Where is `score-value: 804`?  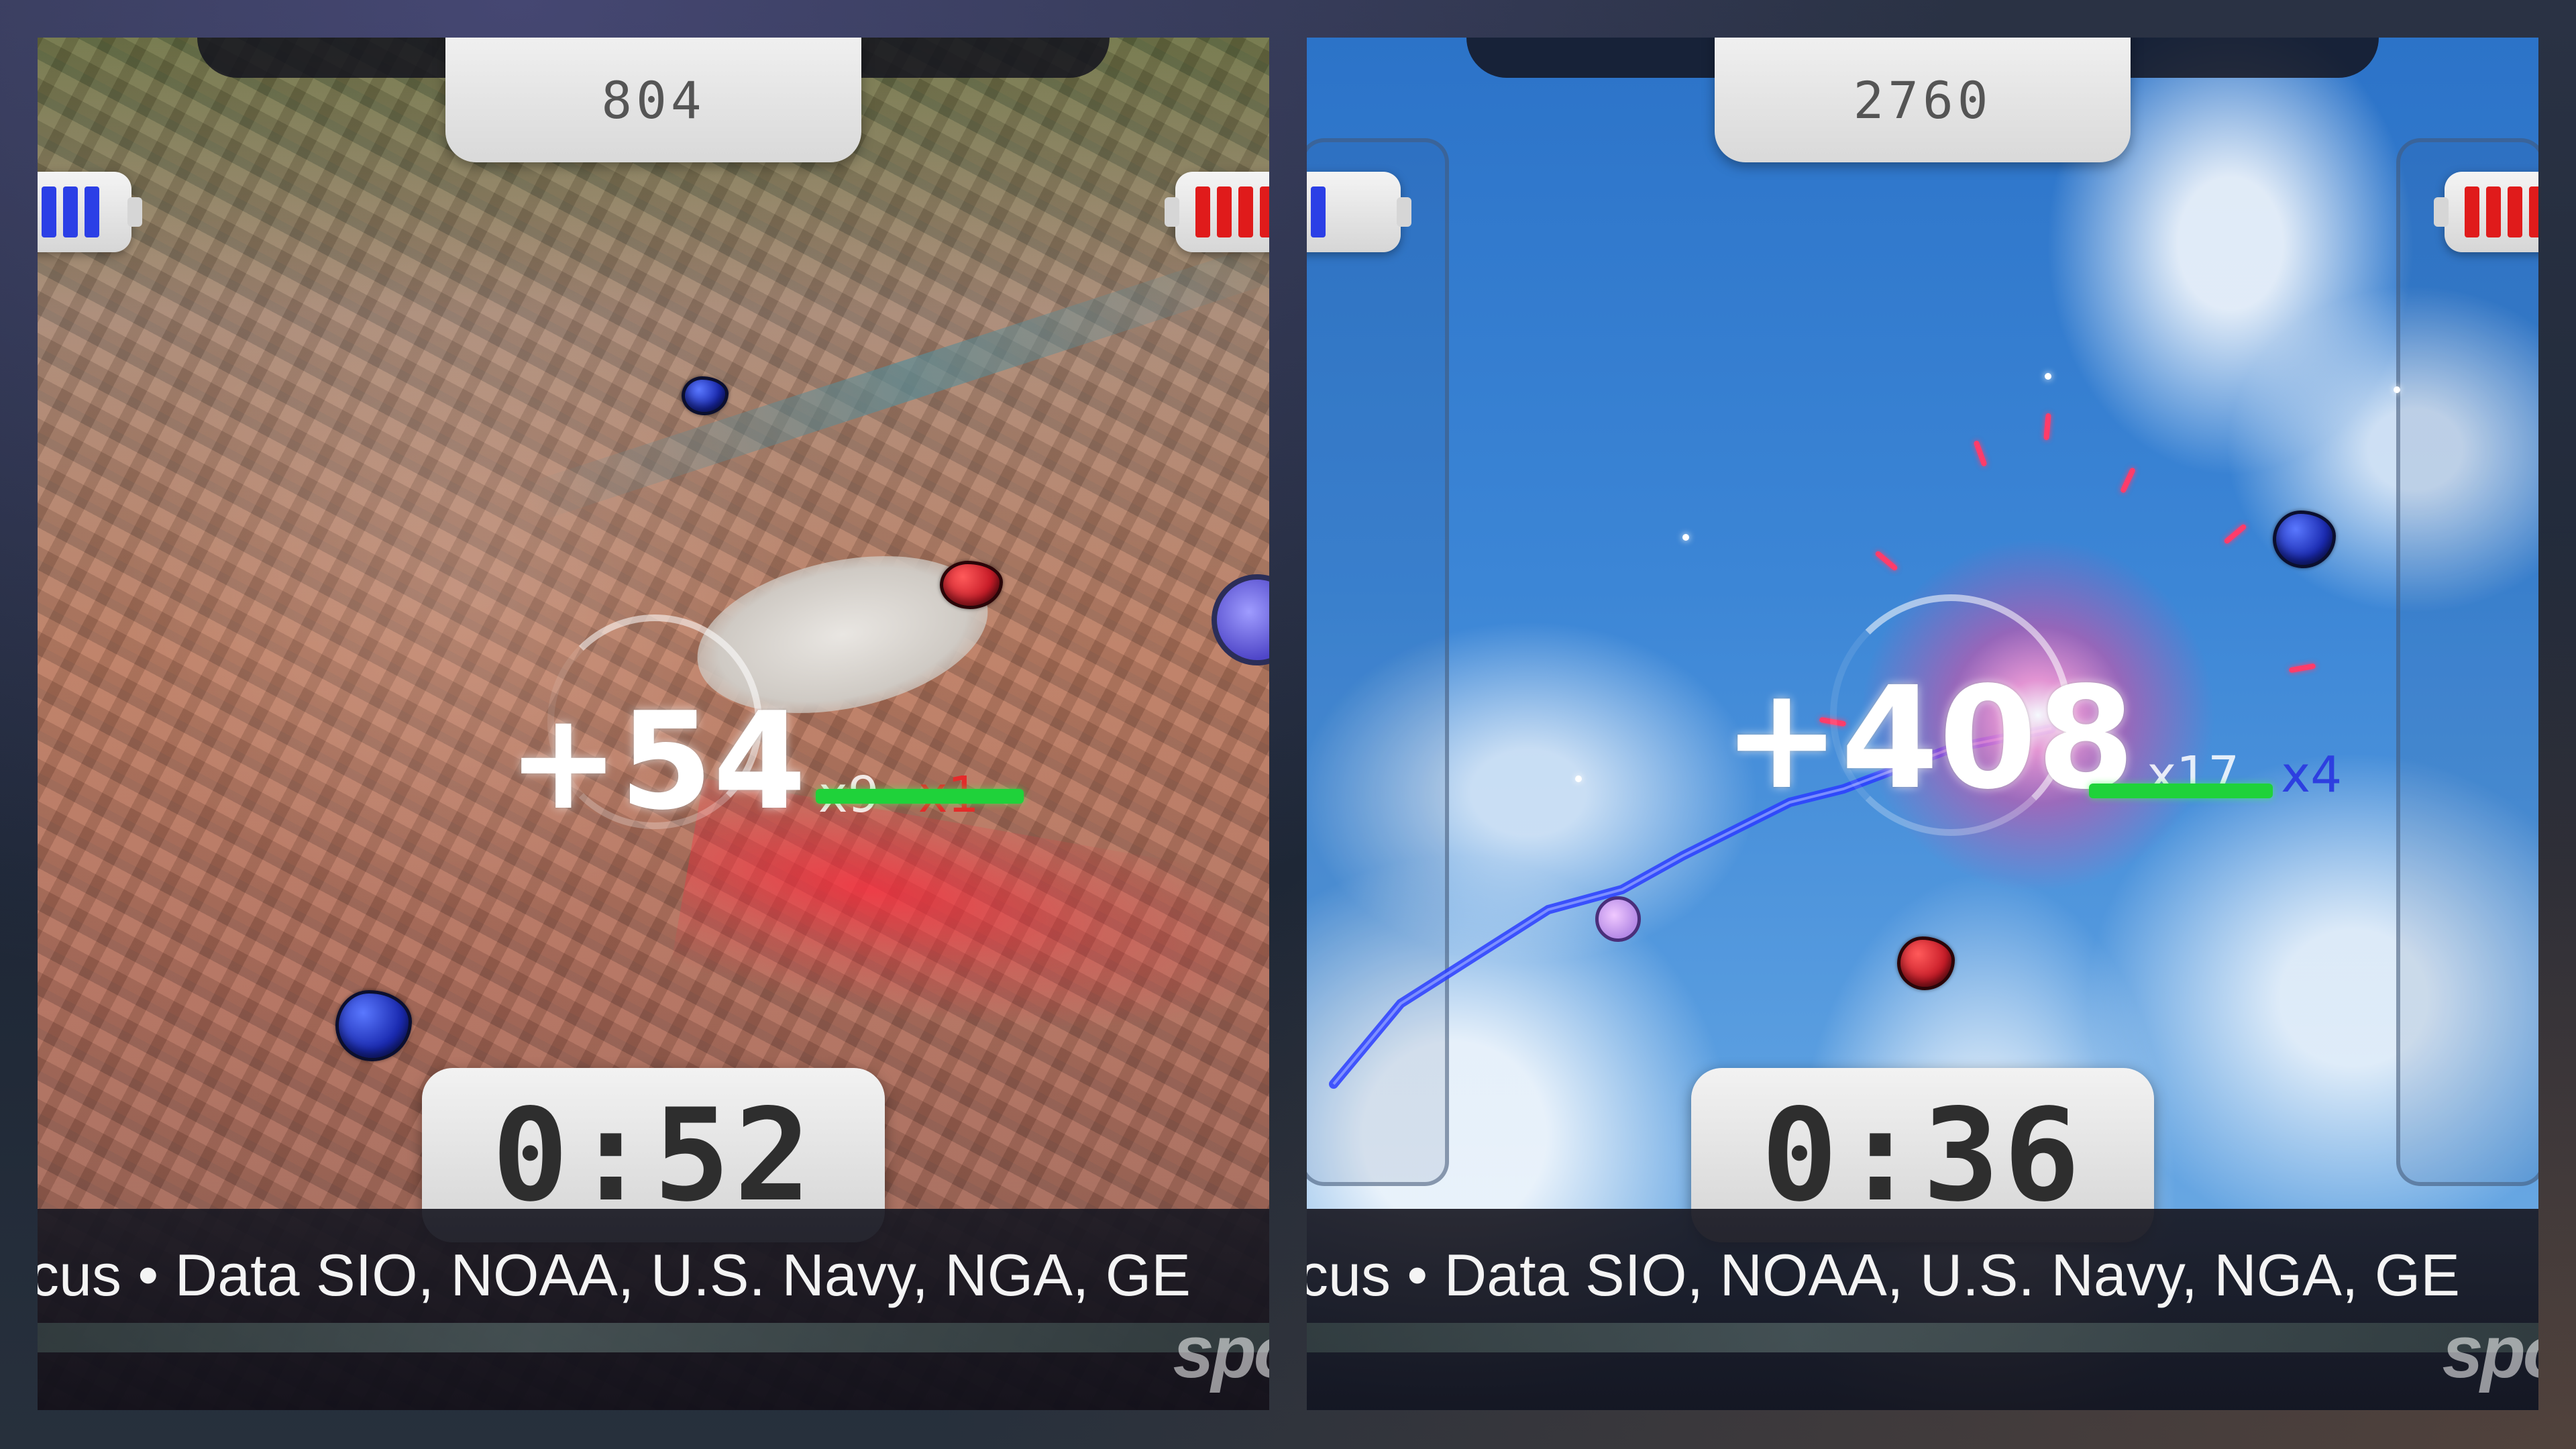
score-value: 804 is located at coordinates (653, 100).